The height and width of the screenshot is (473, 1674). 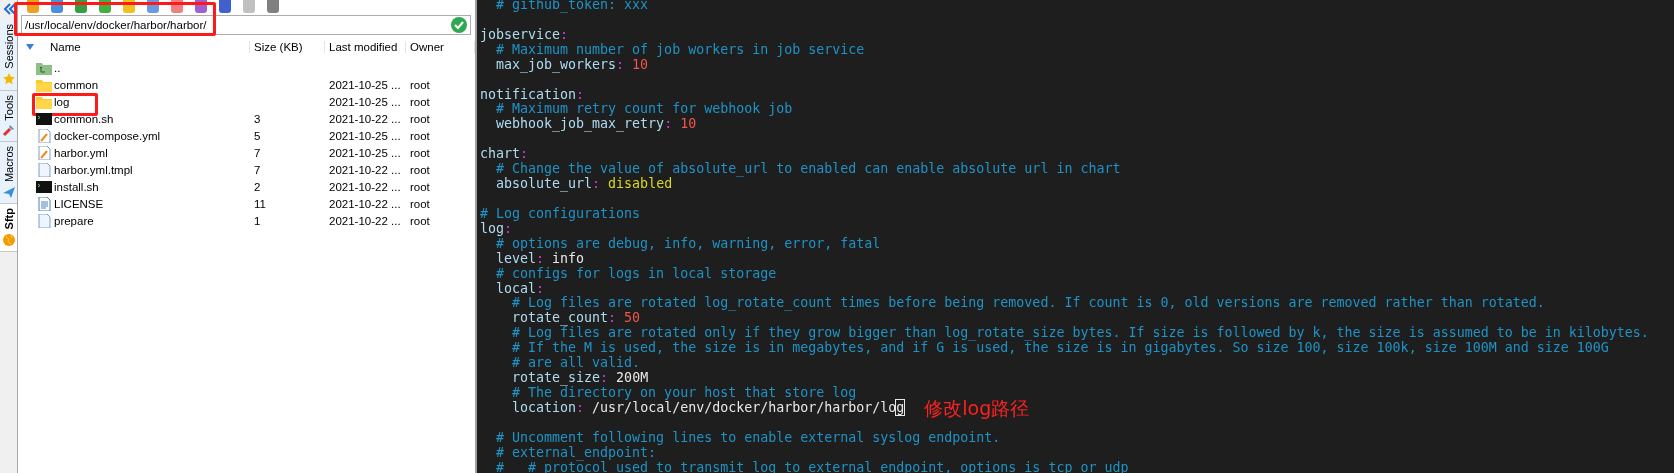 I want to click on column-header: Size (KB), so click(x=287, y=47).